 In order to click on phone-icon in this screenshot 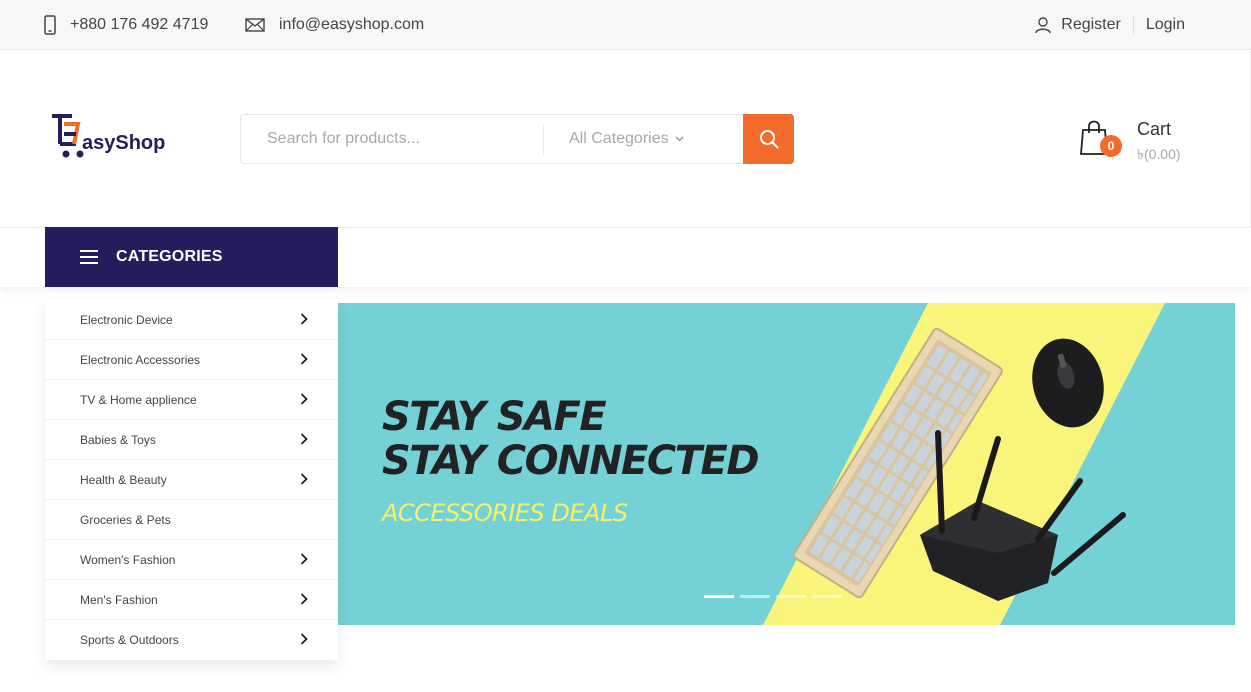, I will do `click(50, 25)`.